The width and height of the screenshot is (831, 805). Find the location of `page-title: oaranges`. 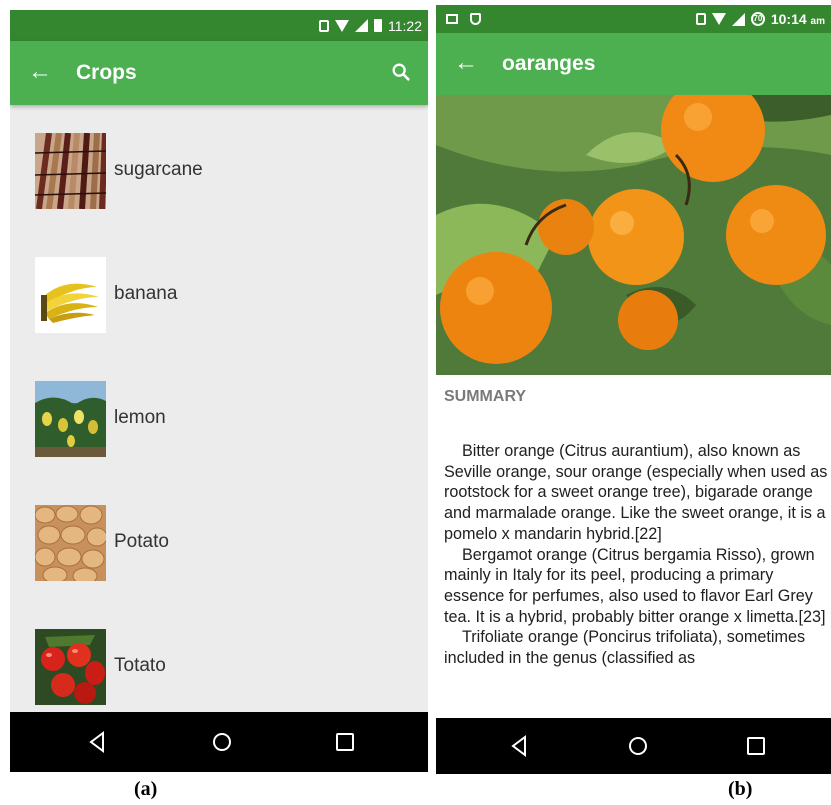

page-title: oaranges is located at coordinates (549, 63).